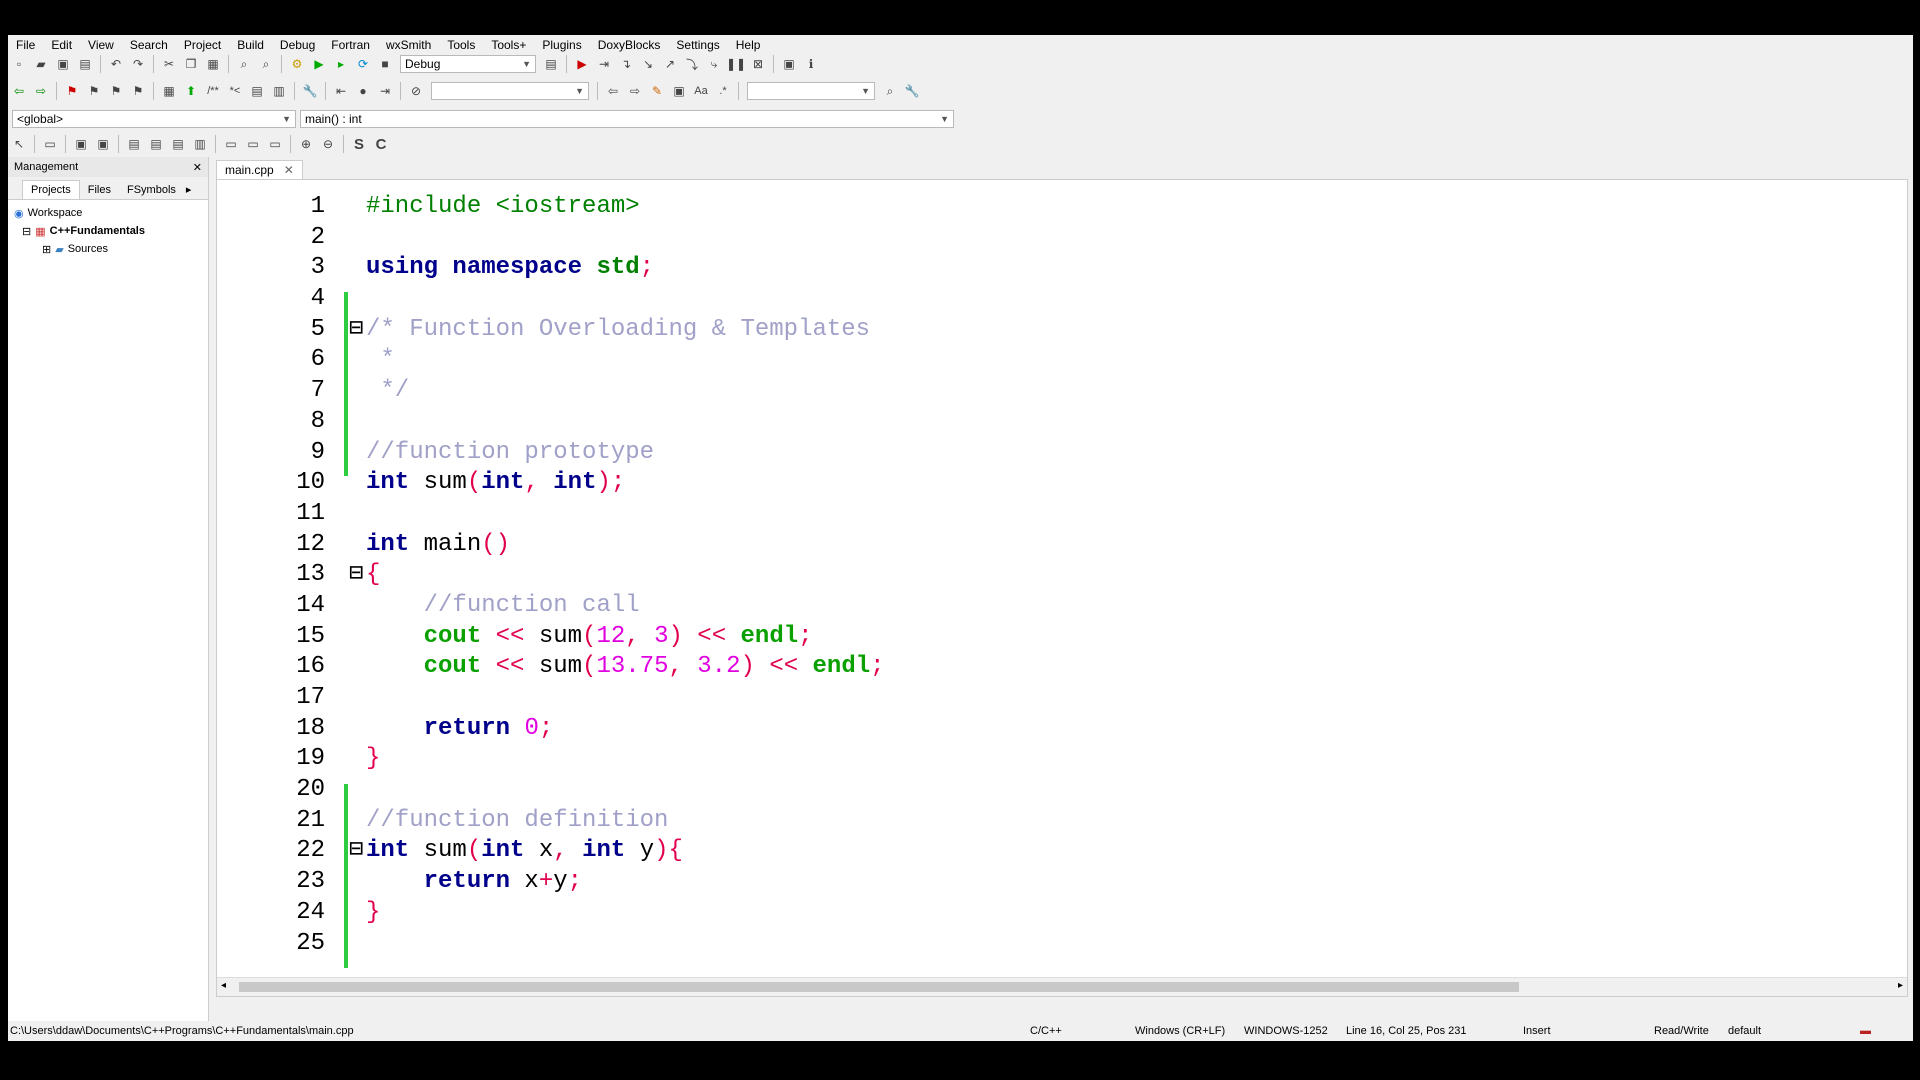  Describe the element at coordinates (408, 45) in the screenshot. I see `menu-wxsmith: wxSmith` at that location.